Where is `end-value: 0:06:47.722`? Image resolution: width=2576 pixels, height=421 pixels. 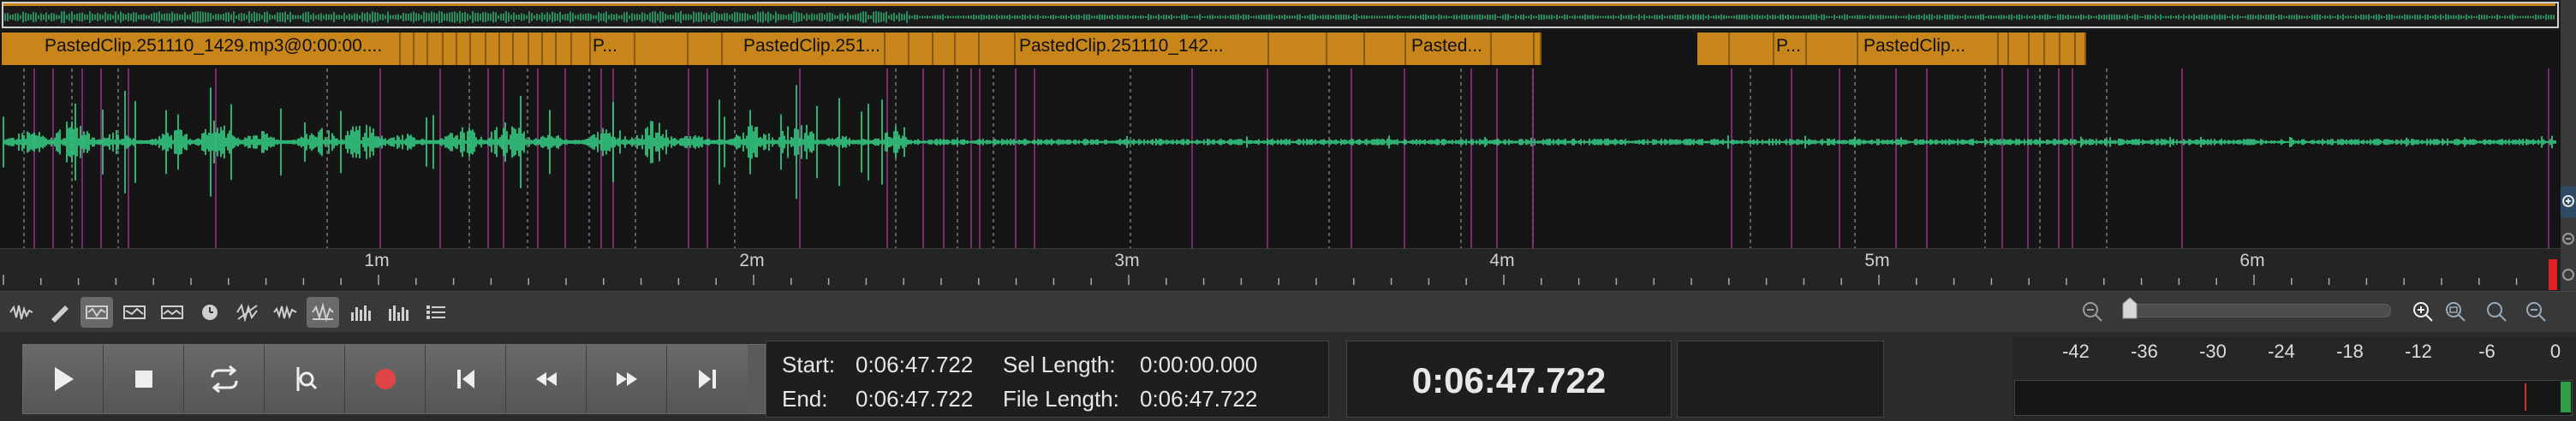 end-value: 0:06:47.722 is located at coordinates (914, 399).